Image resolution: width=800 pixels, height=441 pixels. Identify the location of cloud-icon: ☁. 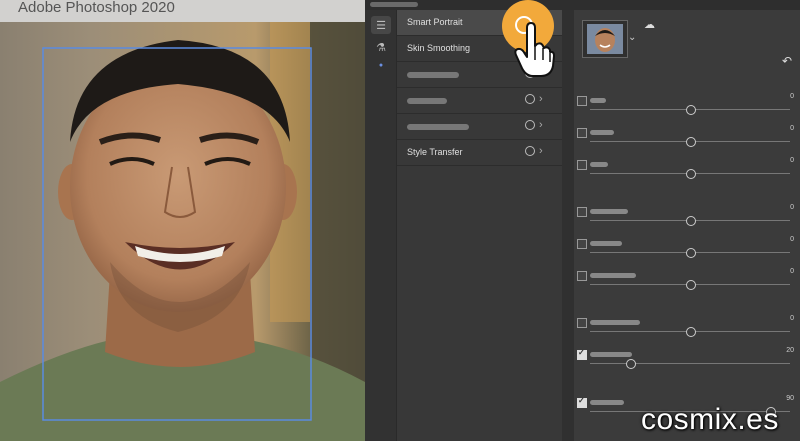
(649, 25).